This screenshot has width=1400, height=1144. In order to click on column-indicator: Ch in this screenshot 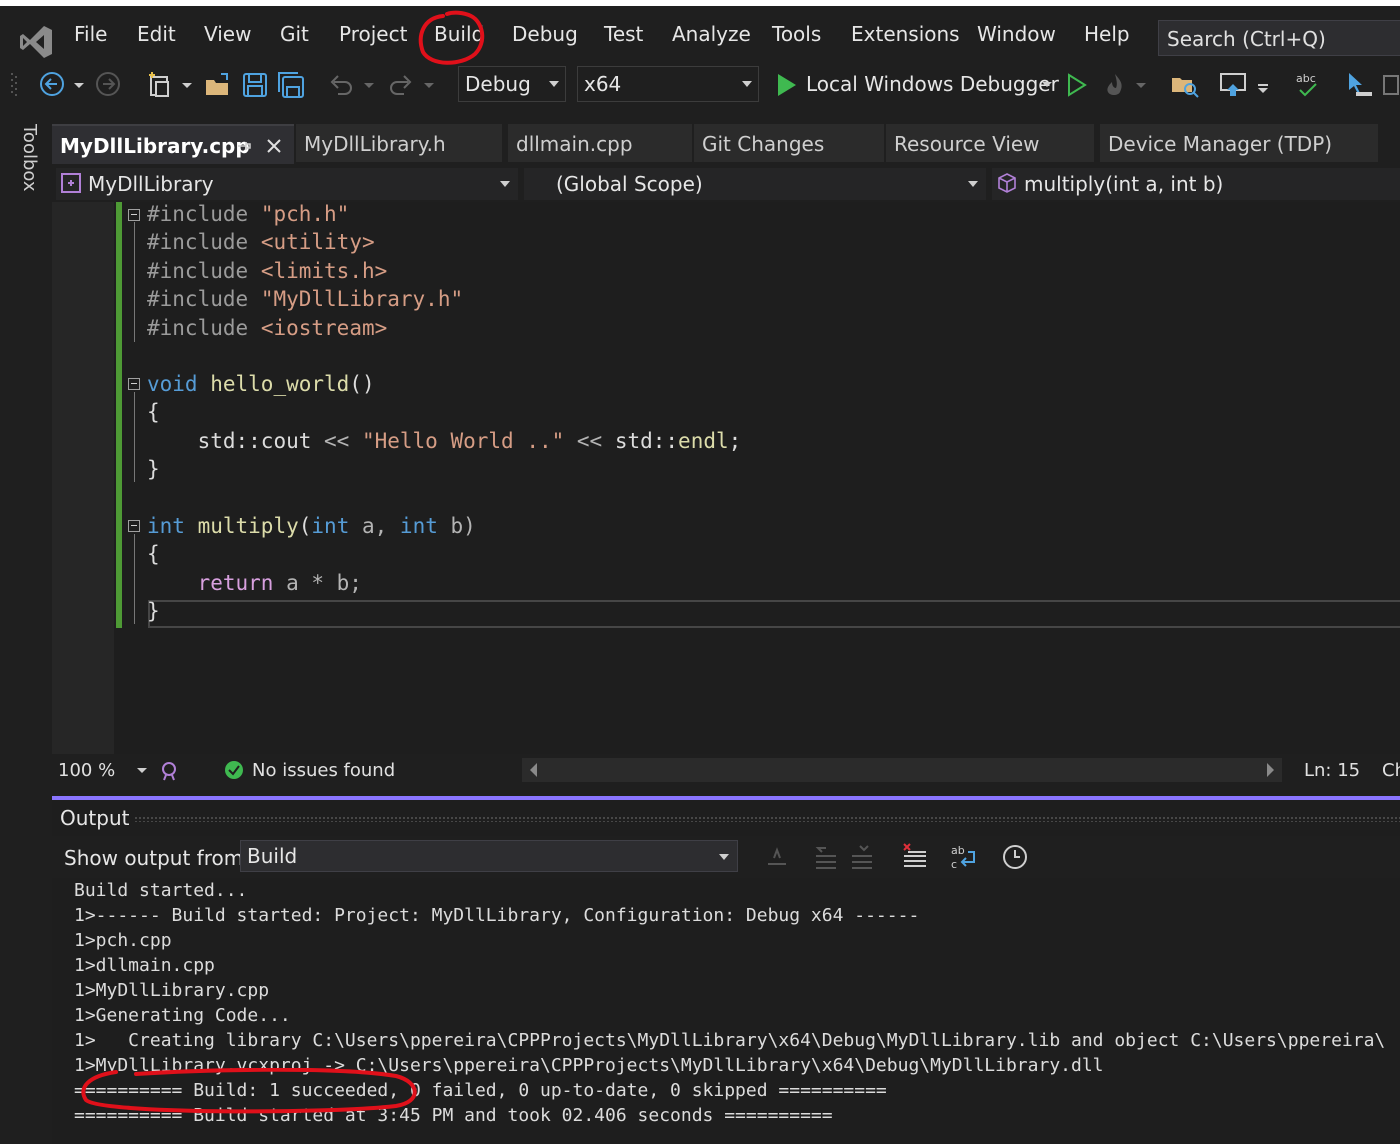, I will do `click(1391, 770)`.